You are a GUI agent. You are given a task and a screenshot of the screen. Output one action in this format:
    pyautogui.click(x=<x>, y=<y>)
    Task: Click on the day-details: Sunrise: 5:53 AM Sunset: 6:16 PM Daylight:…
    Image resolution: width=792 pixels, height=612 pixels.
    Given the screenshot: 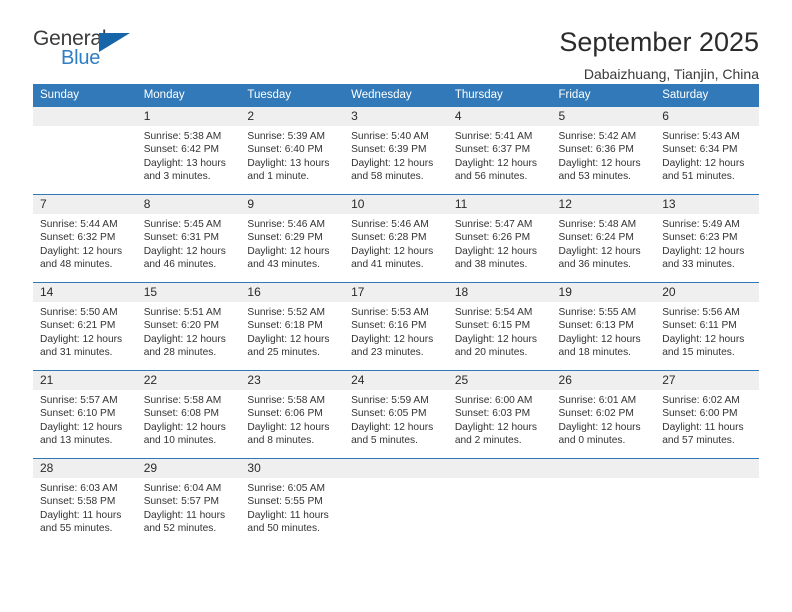 What is the action you would take?
    pyautogui.click(x=396, y=331)
    